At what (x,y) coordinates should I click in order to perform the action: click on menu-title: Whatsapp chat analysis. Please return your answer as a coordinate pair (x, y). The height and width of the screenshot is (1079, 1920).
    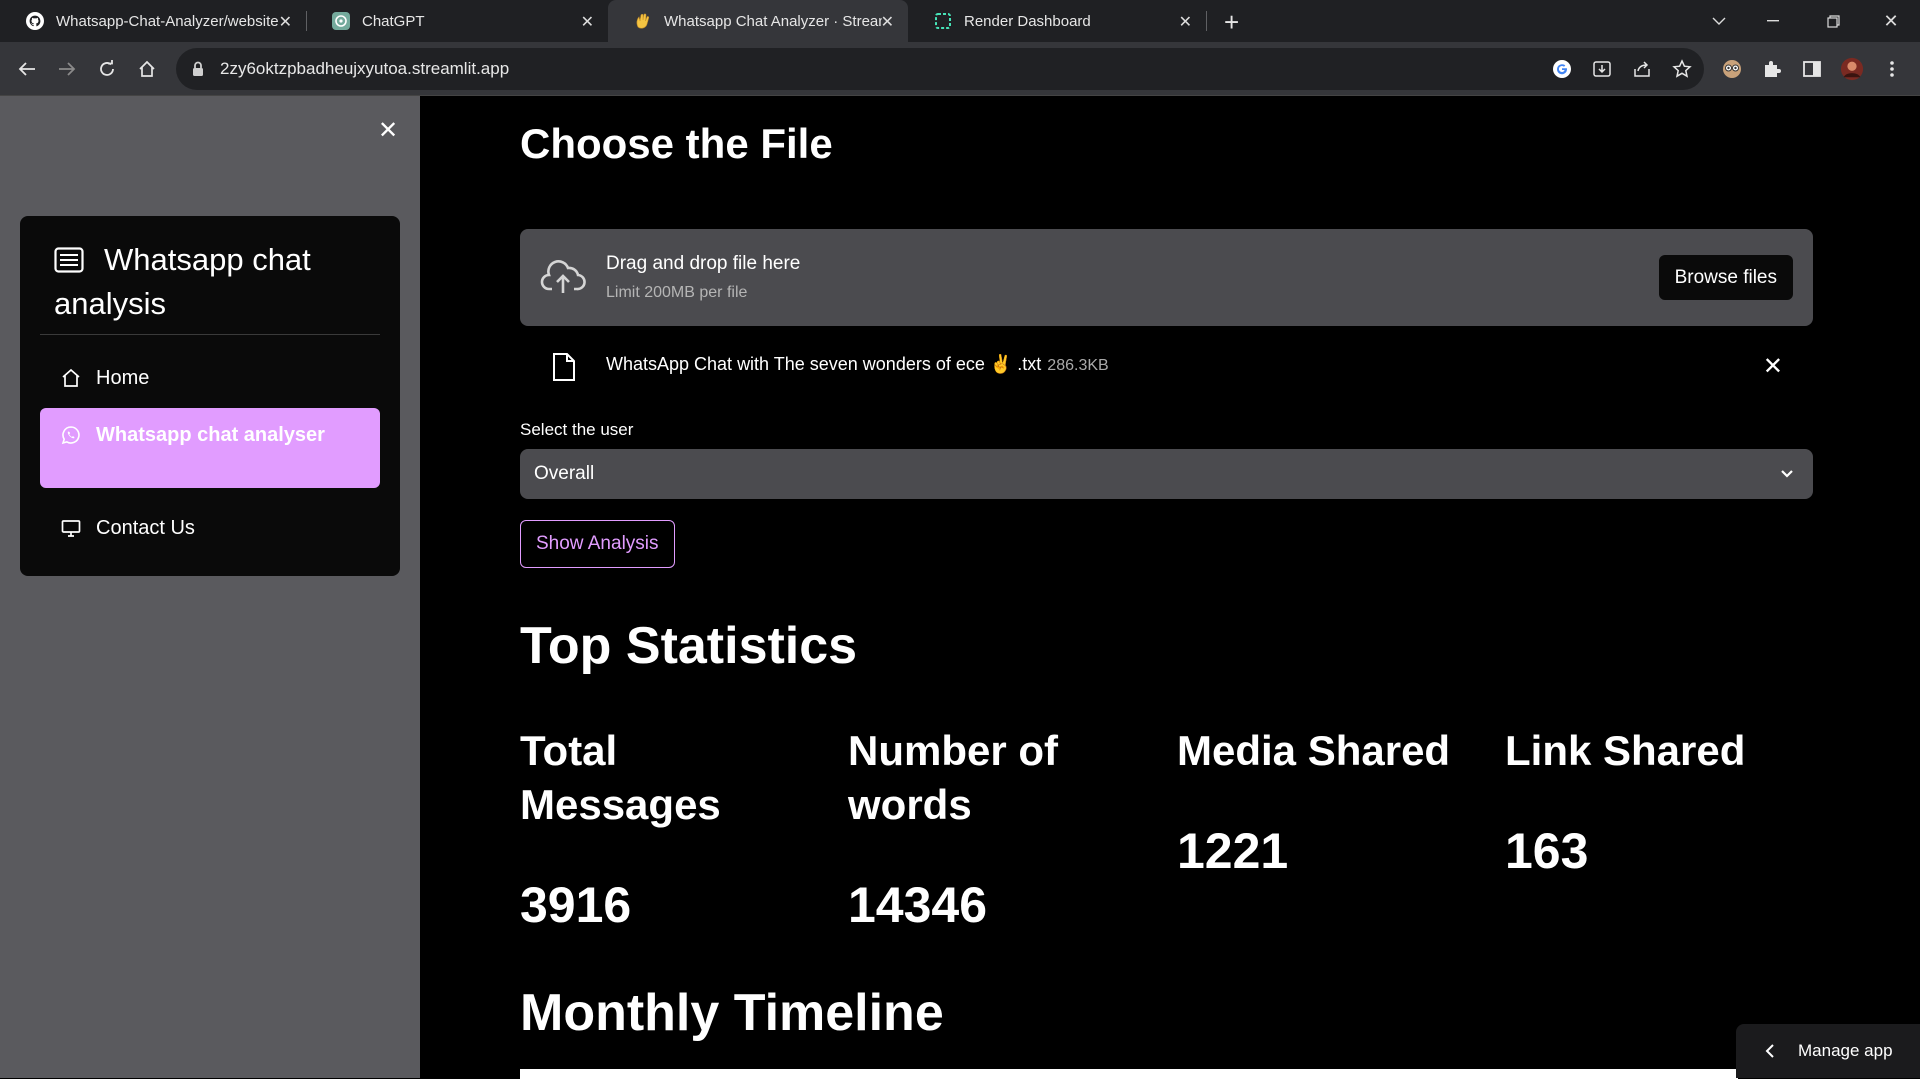
    Looking at the image, I should click on (214, 282).